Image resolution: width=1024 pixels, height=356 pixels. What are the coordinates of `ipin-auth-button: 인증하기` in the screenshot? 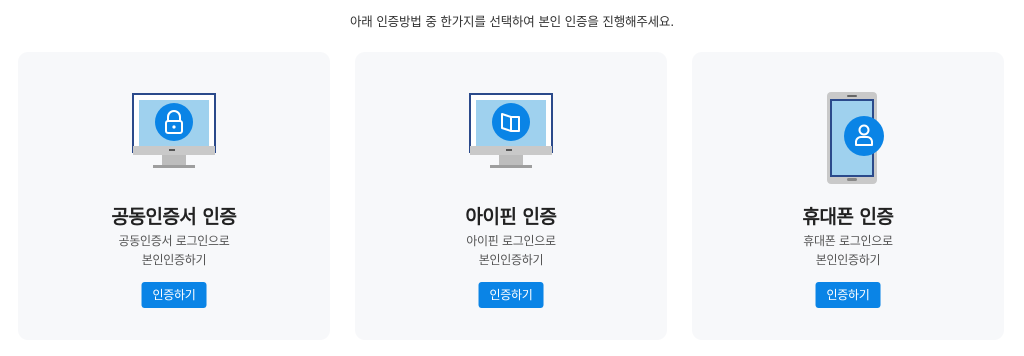 It's located at (511, 295).